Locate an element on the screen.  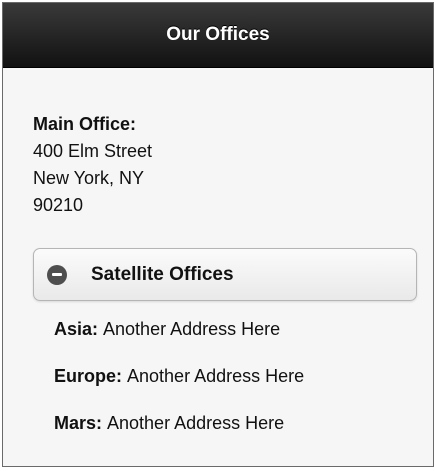
satellite-offices-toggle: Satellite Offices is located at coordinates (225, 274).